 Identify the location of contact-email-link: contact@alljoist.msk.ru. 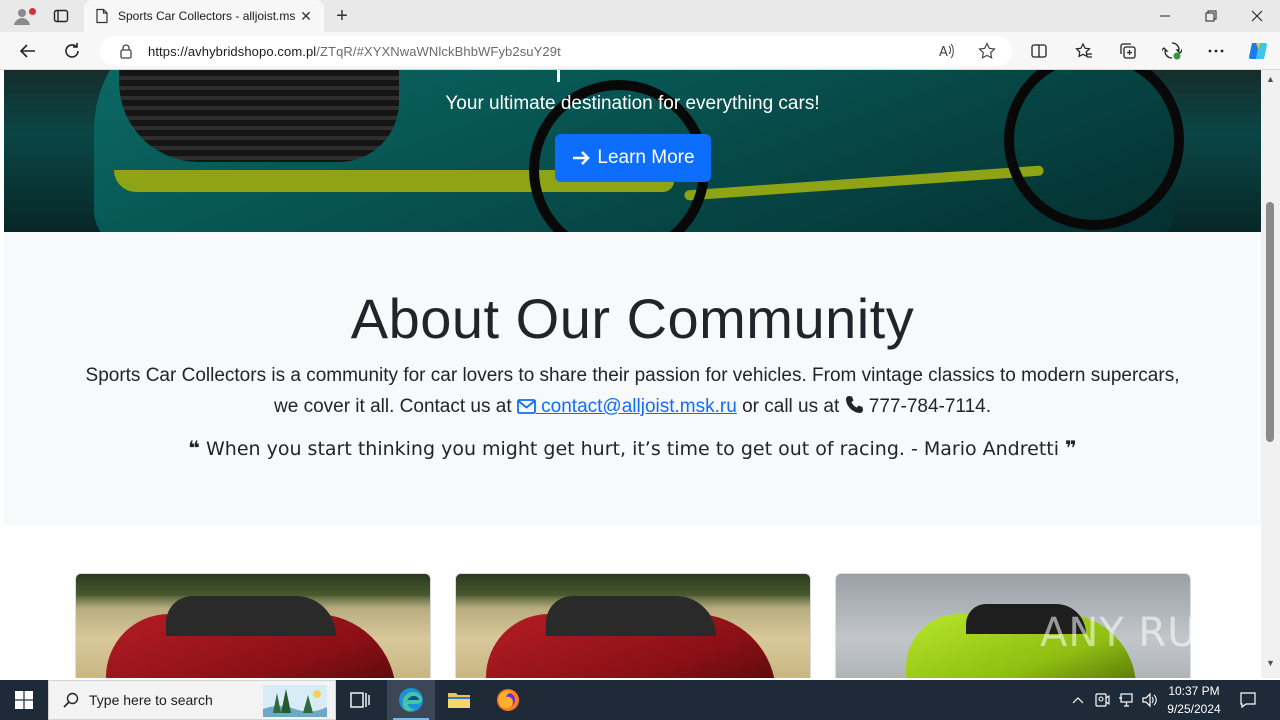
(626, 406).